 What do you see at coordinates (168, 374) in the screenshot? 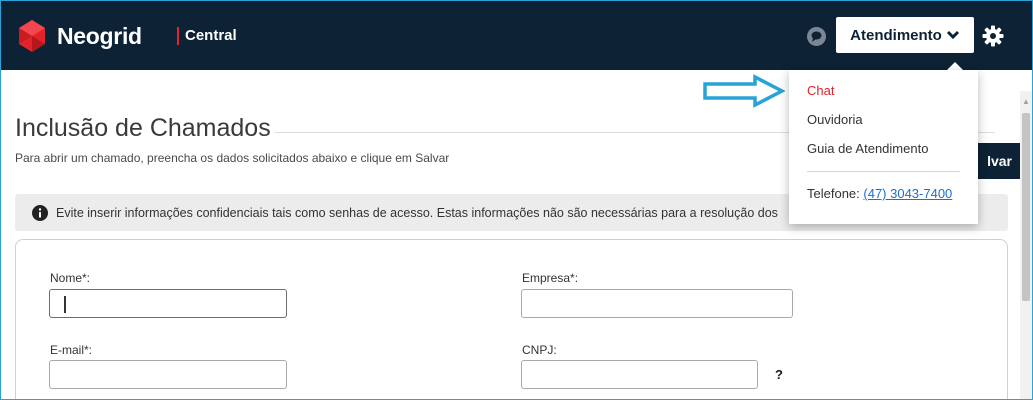
I see `email-input` at bounding box center [168, 374].